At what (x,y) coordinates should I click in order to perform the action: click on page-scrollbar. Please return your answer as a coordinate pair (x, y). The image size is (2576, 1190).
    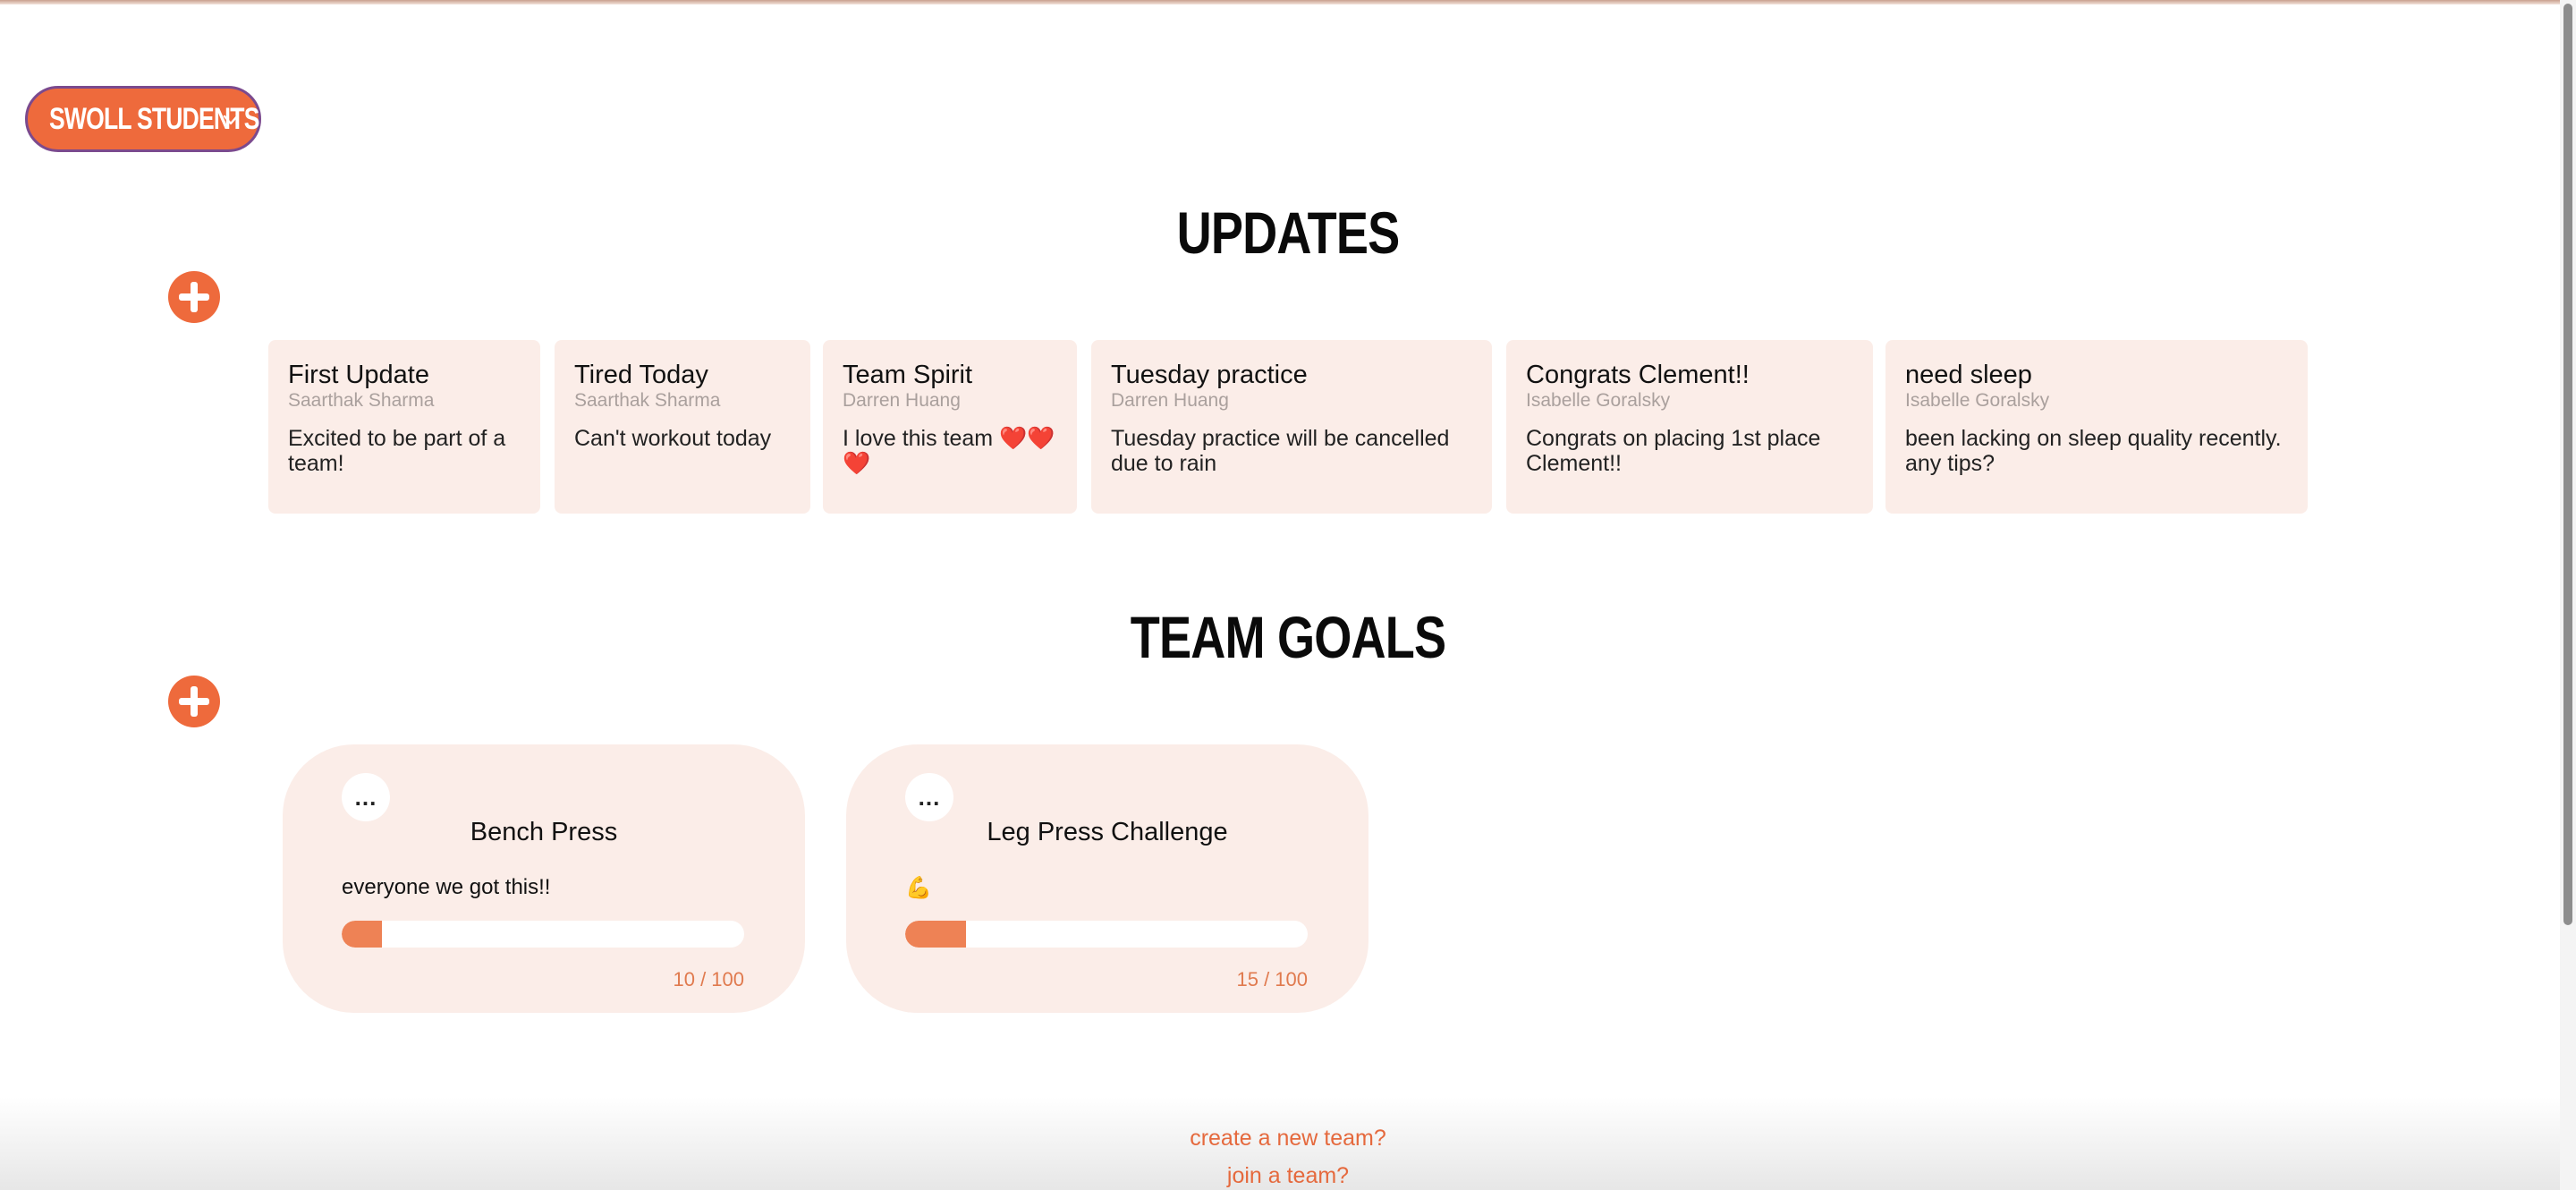
    Looking at the image, I should click on (2568, 595).